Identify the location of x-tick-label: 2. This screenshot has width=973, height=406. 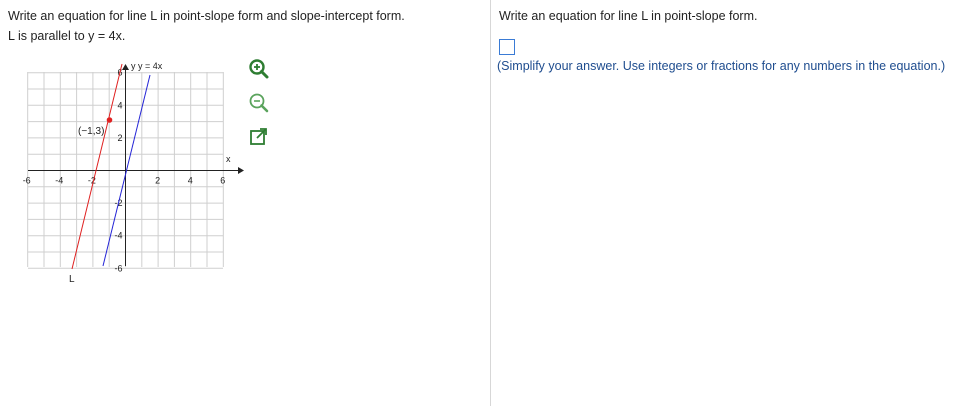
(157, 181).